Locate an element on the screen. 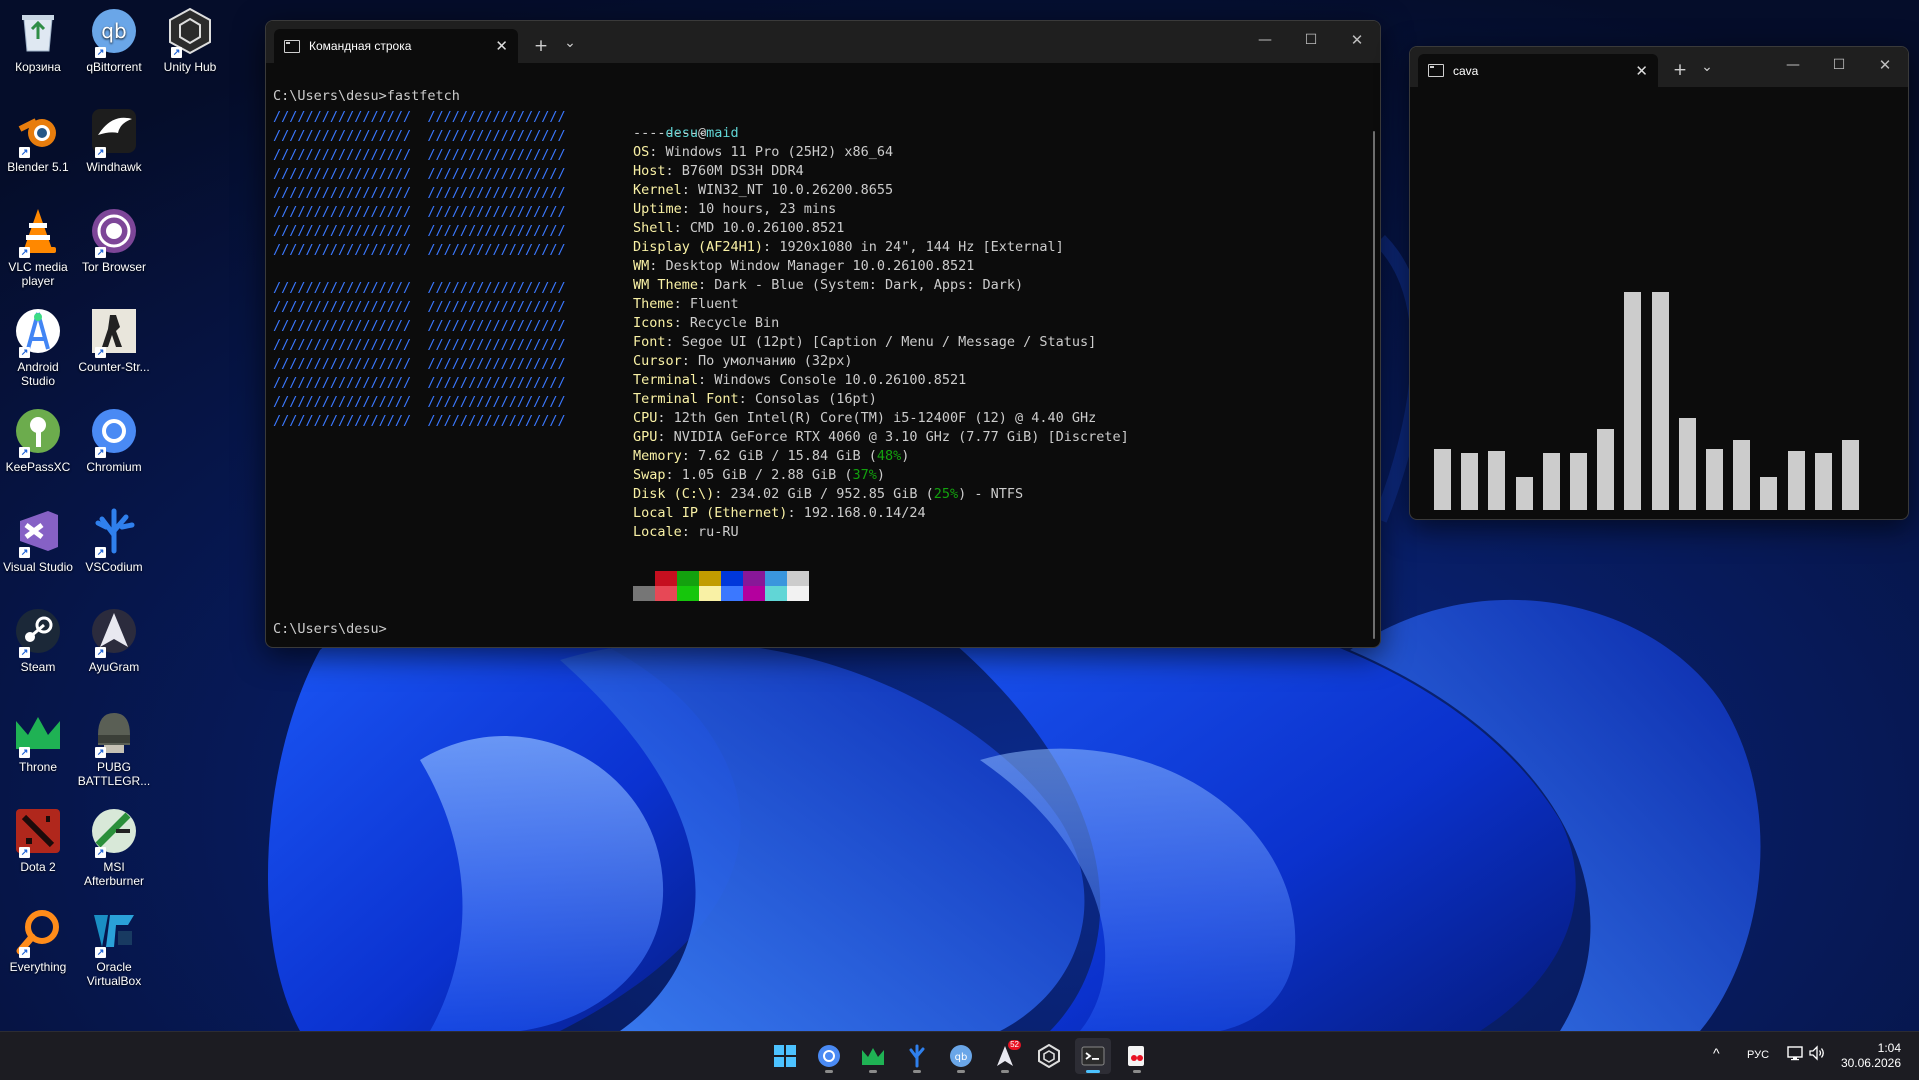 The image size is (1919, 1080). taskbar-unity-hub-button is located at coordinates (1049, 1056).